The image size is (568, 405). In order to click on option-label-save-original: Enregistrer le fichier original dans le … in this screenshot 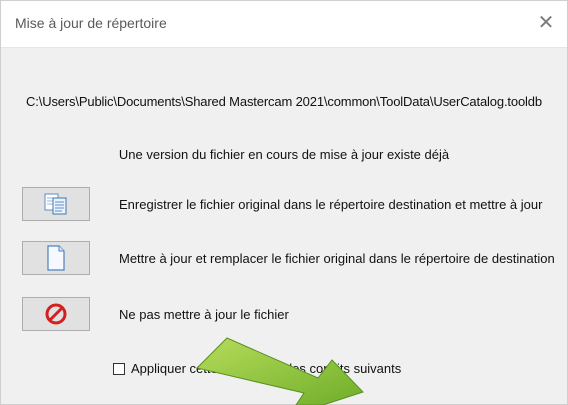, I will do `click(331, 204)`.